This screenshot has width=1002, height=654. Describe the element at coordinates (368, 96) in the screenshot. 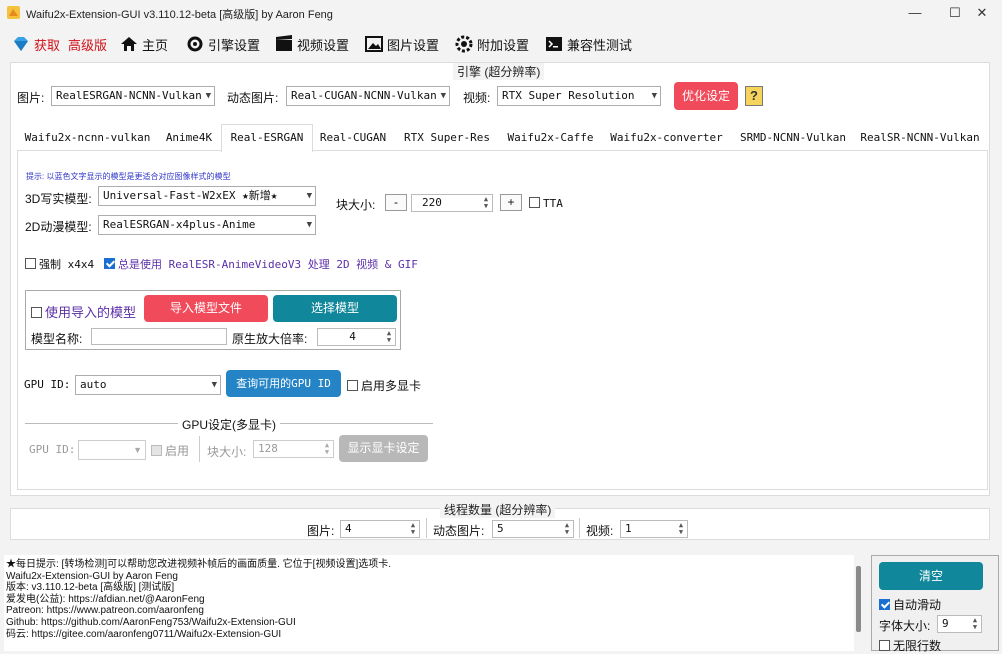

I see `gif-engine-select: Real-CUGAN-NCNN-Vulkan ▼` at that location.